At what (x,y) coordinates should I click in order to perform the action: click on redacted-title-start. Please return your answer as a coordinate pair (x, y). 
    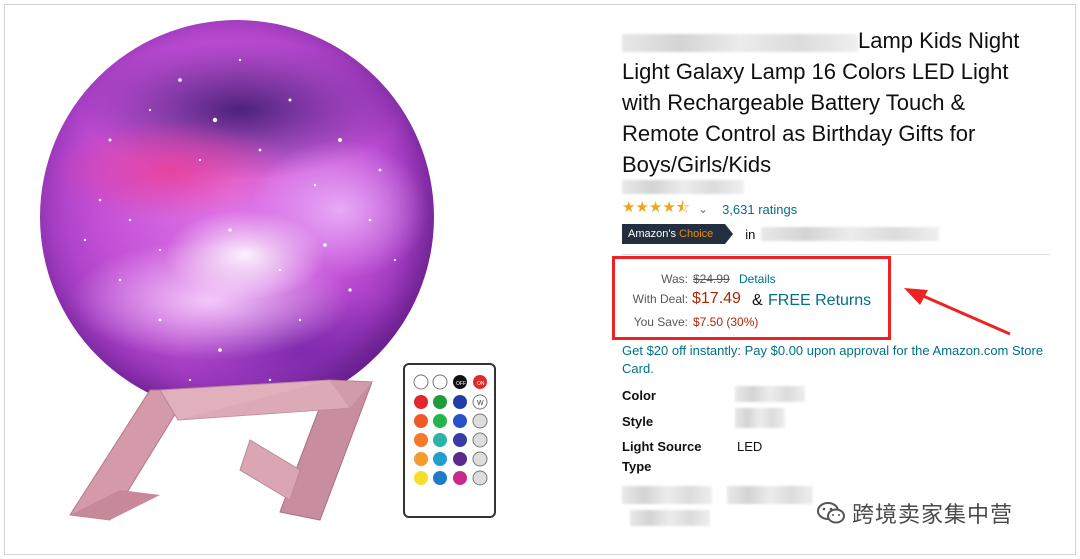
    Looking at the image, I should click on (740, 43).